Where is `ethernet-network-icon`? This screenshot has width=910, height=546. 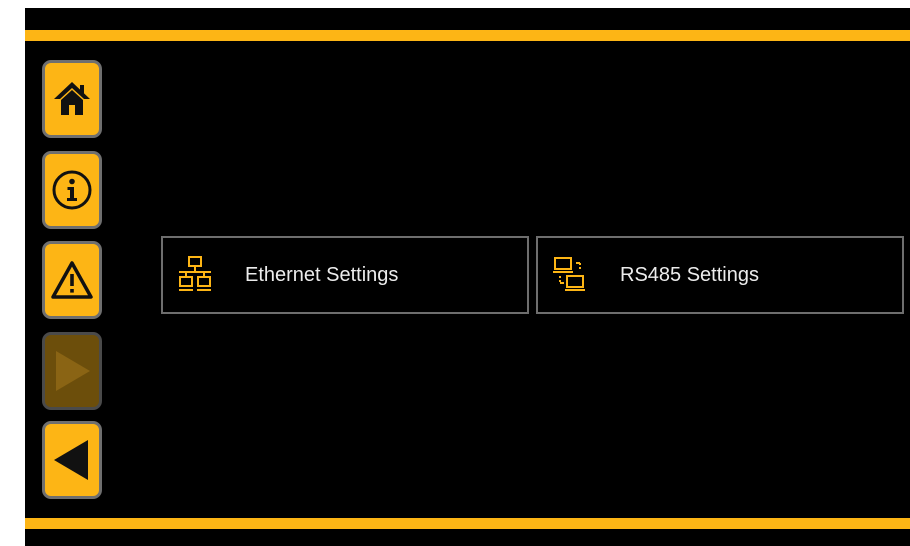 ethernet-network-icon is located at coordinates (195, 275).